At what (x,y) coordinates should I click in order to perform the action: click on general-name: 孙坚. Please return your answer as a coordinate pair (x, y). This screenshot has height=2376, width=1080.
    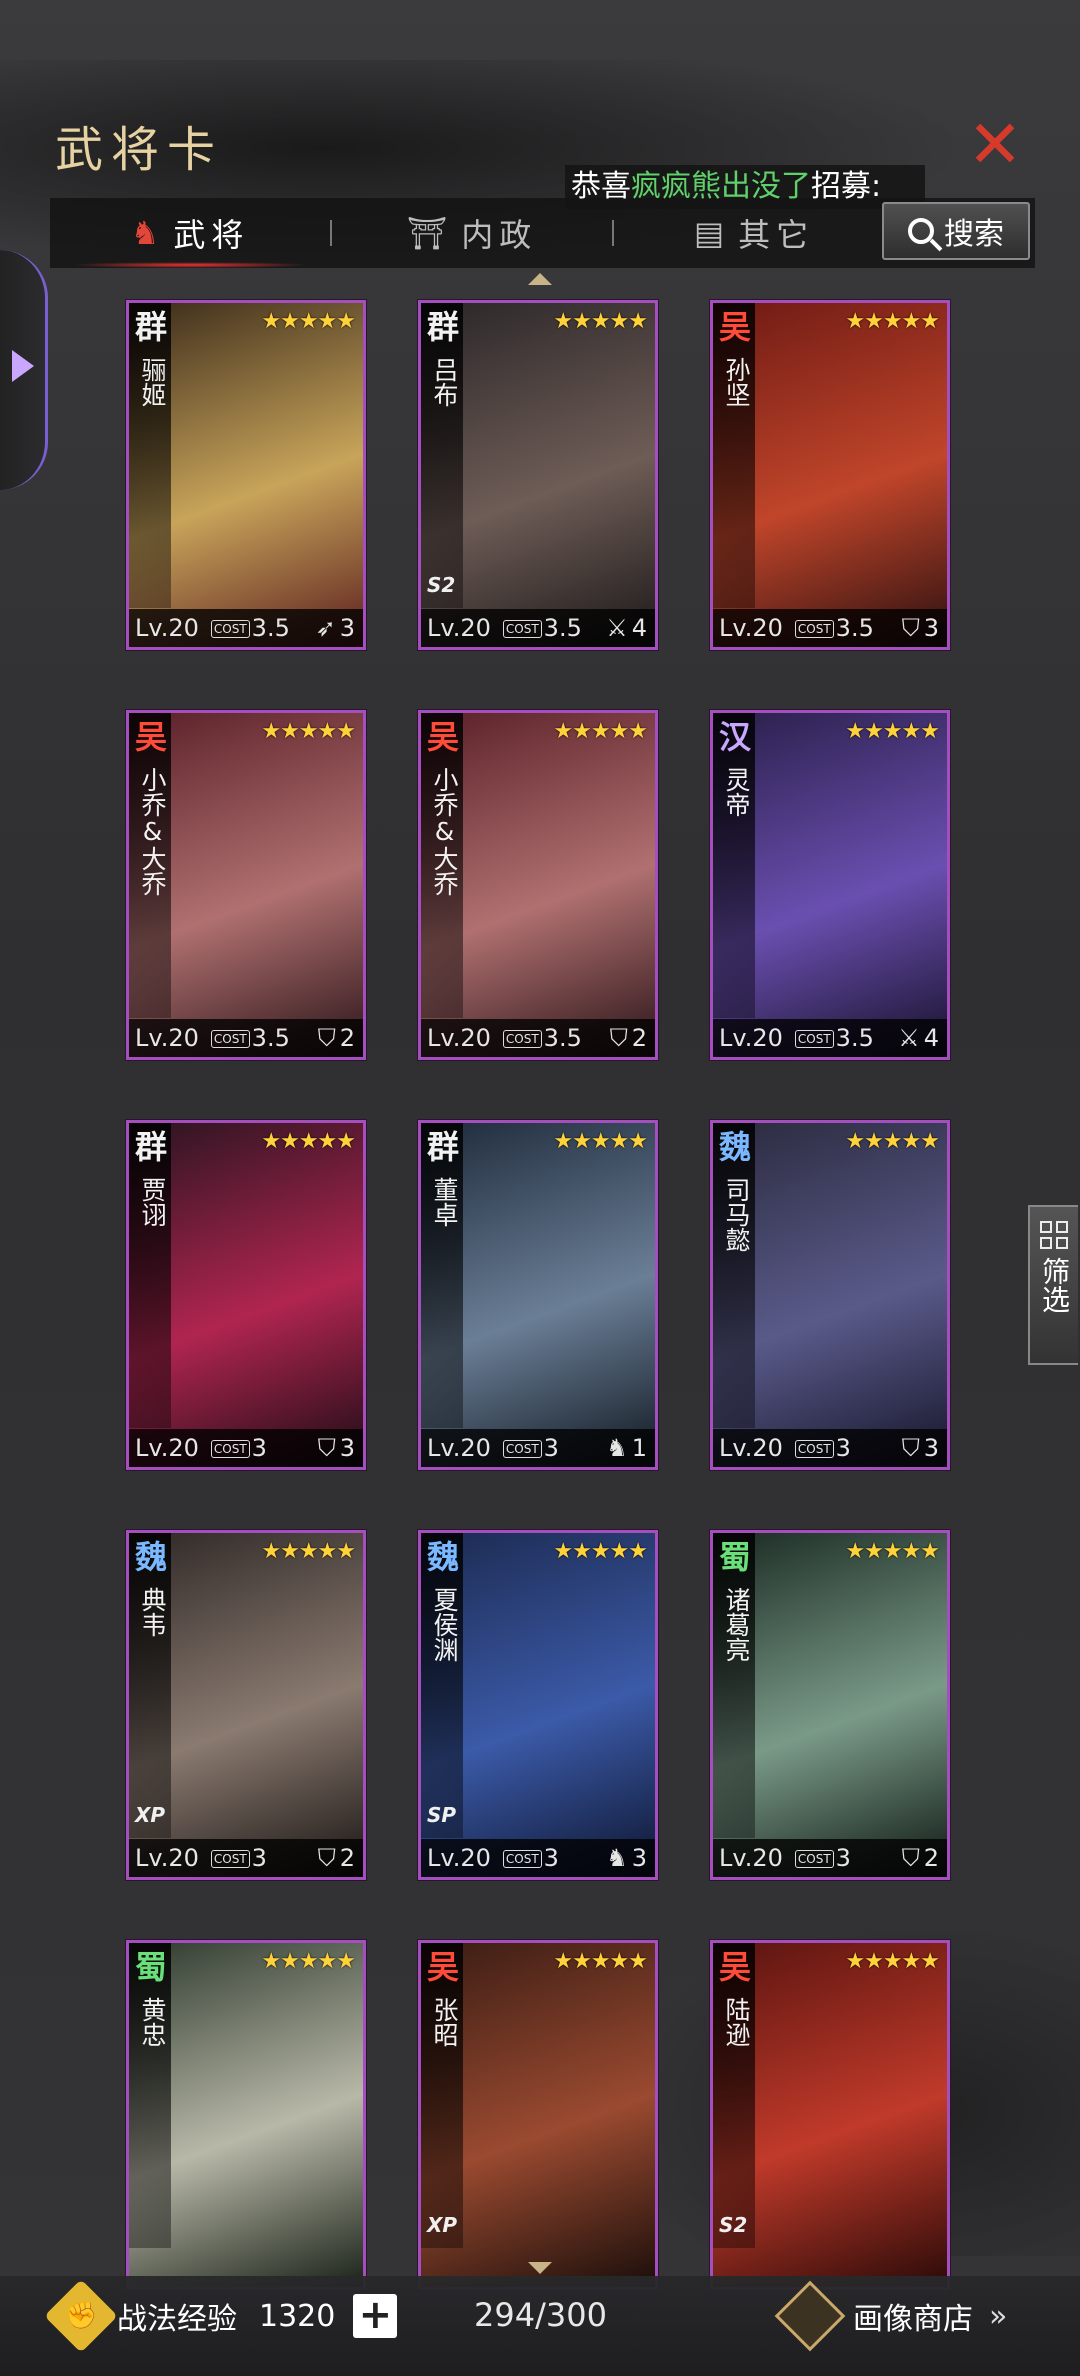
    Looking at the image, I should click on (736, 382).